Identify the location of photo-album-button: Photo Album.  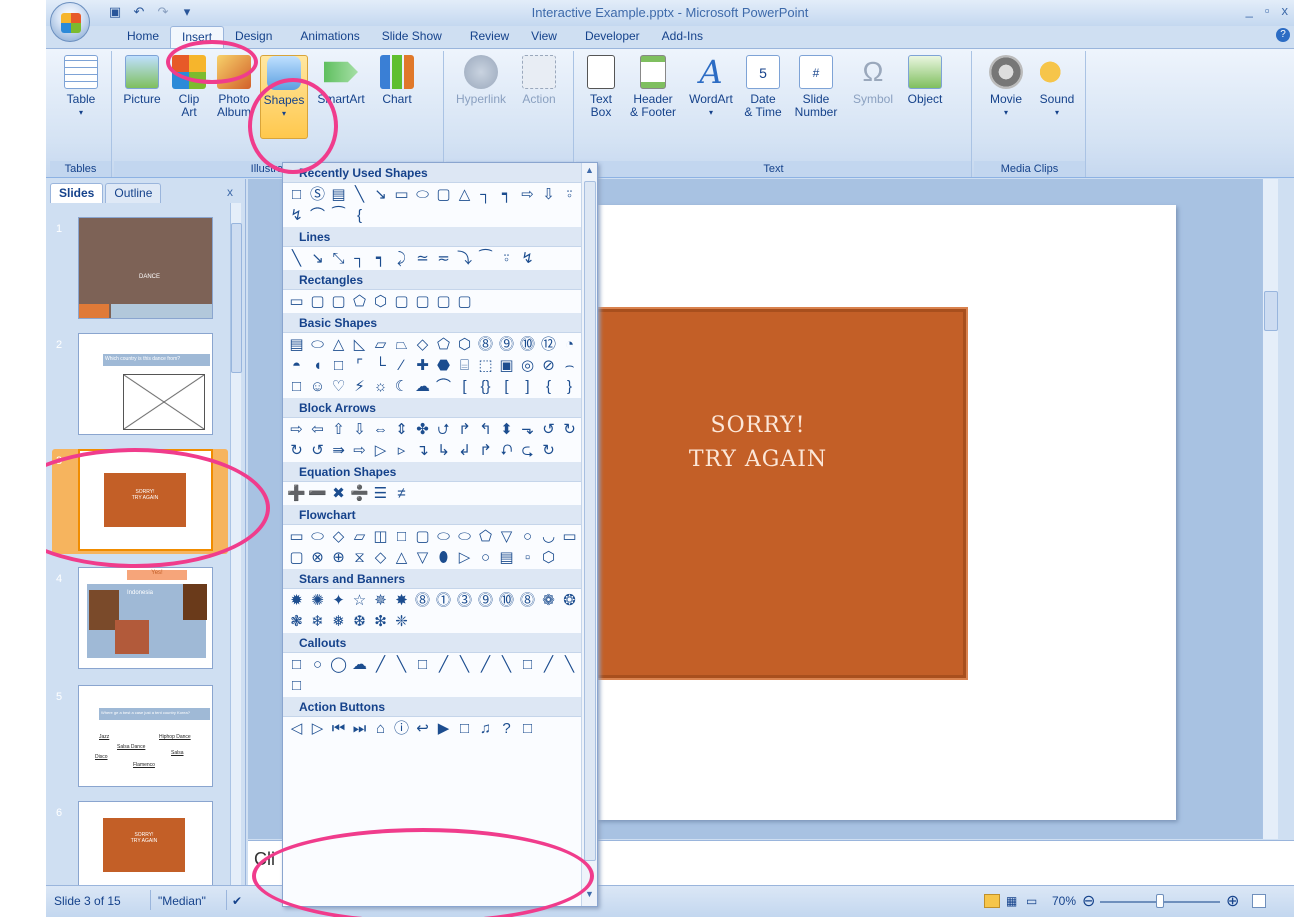
(234, 87).